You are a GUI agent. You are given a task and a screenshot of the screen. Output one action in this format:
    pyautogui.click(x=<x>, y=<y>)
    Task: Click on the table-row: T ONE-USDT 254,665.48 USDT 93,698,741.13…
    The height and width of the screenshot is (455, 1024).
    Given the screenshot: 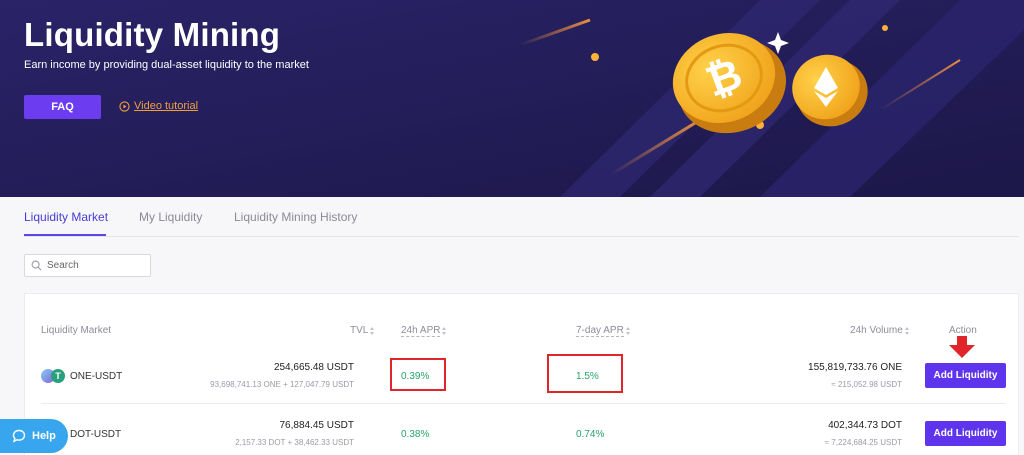 What is the action you would take?
    pyautogui.click(x=523, y=376)
    